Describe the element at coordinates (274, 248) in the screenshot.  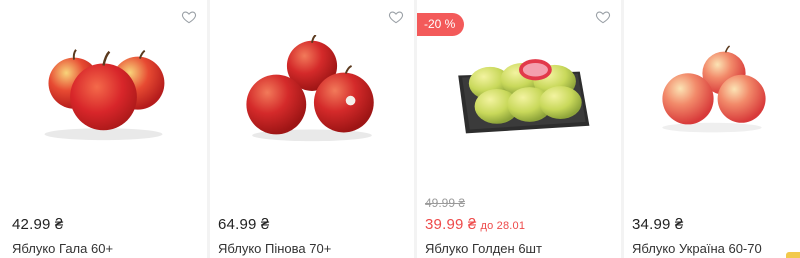
I see `product-title: Яблуко Пінова 70+` at that location.